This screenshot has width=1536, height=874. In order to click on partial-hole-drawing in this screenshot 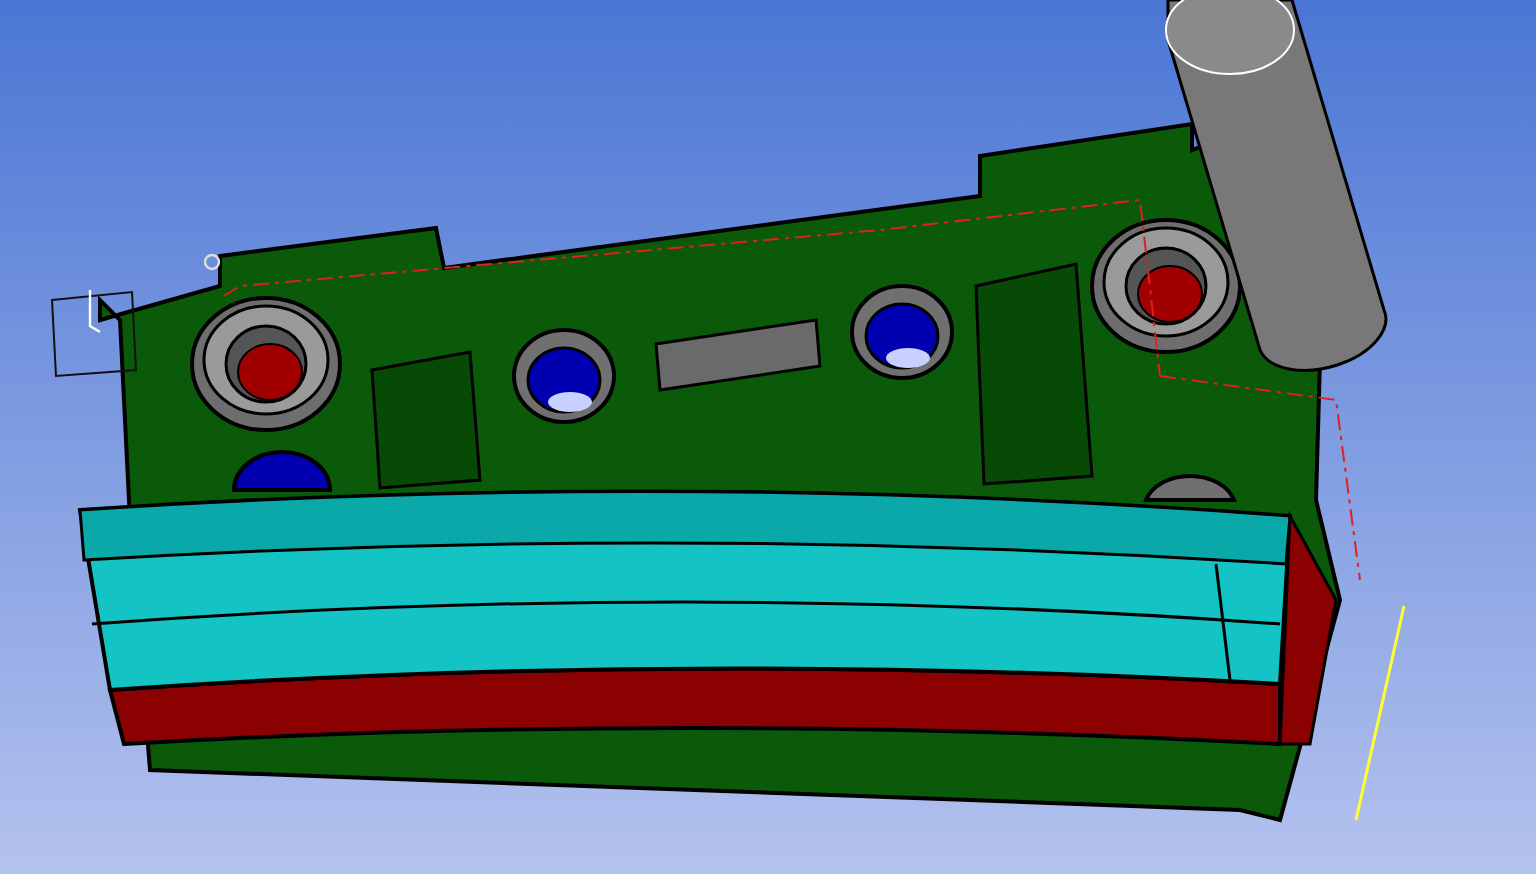, I will do `click(1190, 487)`.